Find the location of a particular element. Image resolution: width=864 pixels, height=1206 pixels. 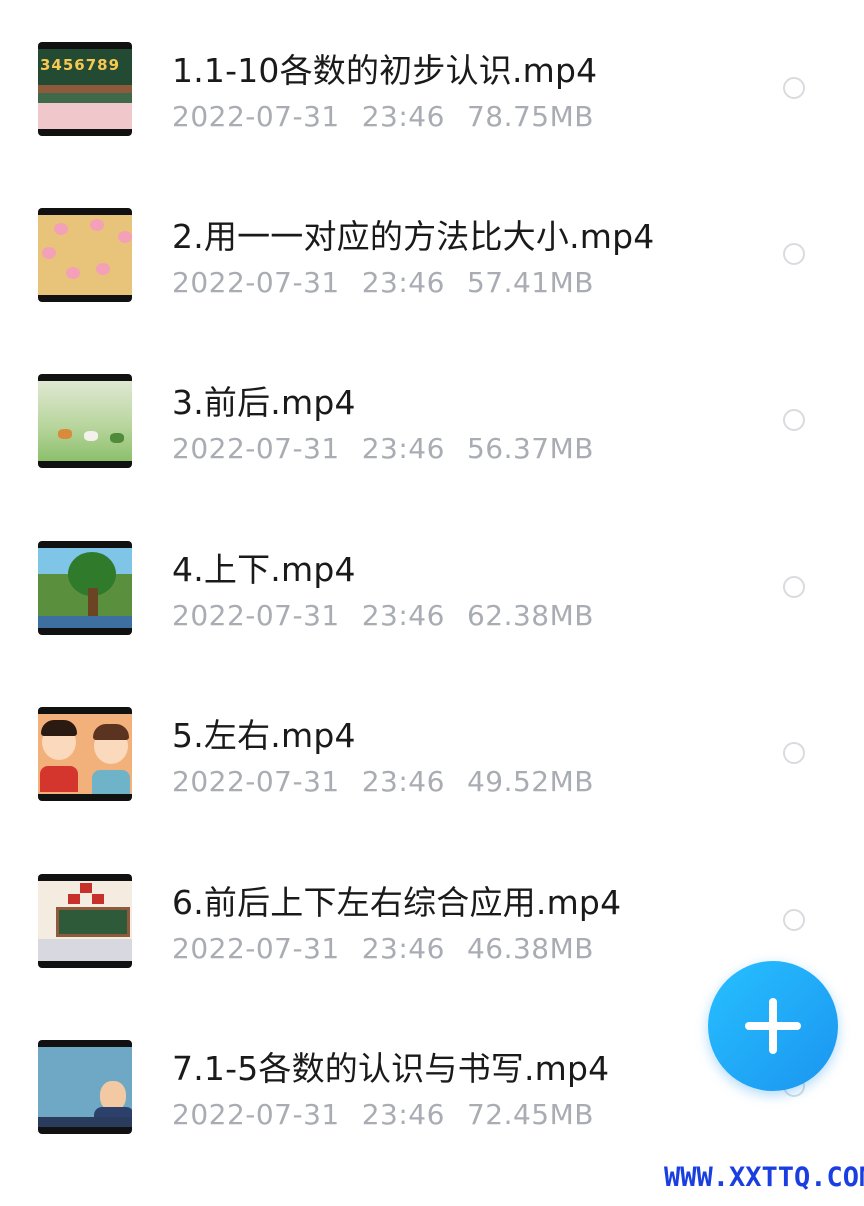

file-title: 5.左右.mp4 is located at coordinates (264, 735).